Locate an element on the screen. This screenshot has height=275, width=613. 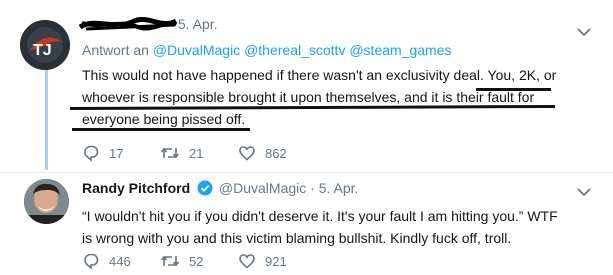
reply-button: 446 is located at coordinates (121, 261).